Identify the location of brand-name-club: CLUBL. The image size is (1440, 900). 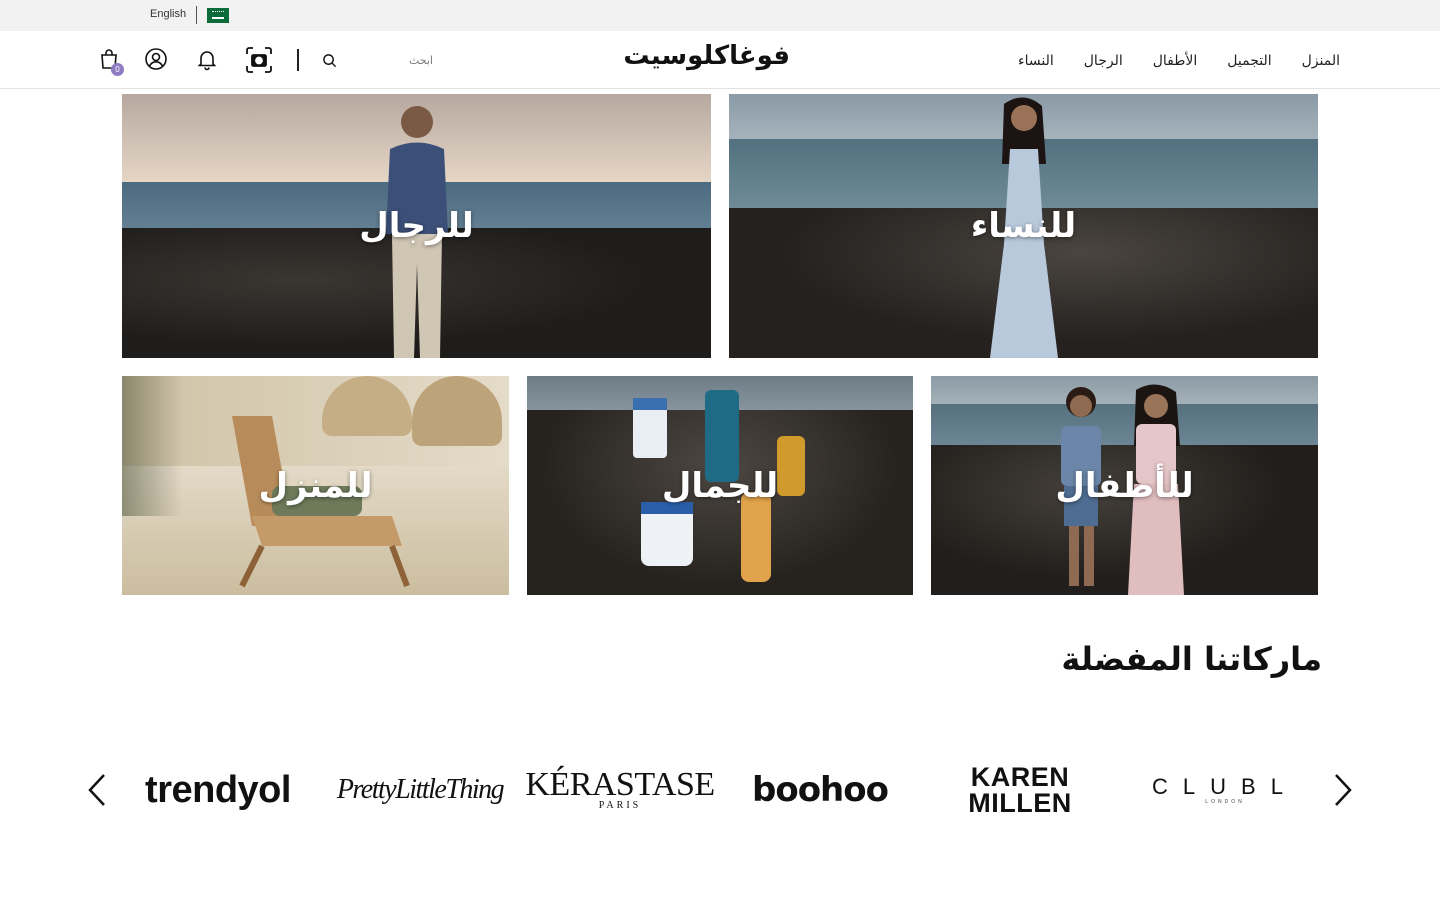
(1225, 786).